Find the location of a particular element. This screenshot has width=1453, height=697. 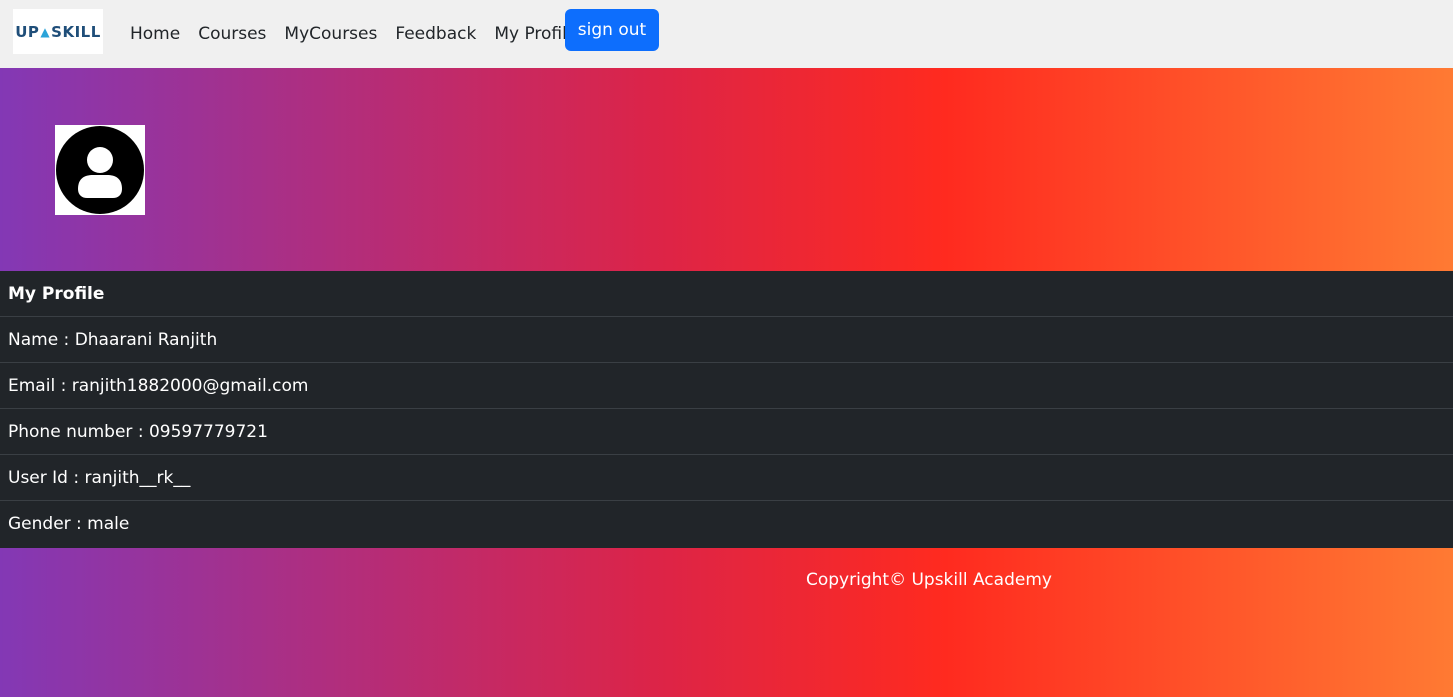

logo-text-left: UP is located at coordinates (27, 31).